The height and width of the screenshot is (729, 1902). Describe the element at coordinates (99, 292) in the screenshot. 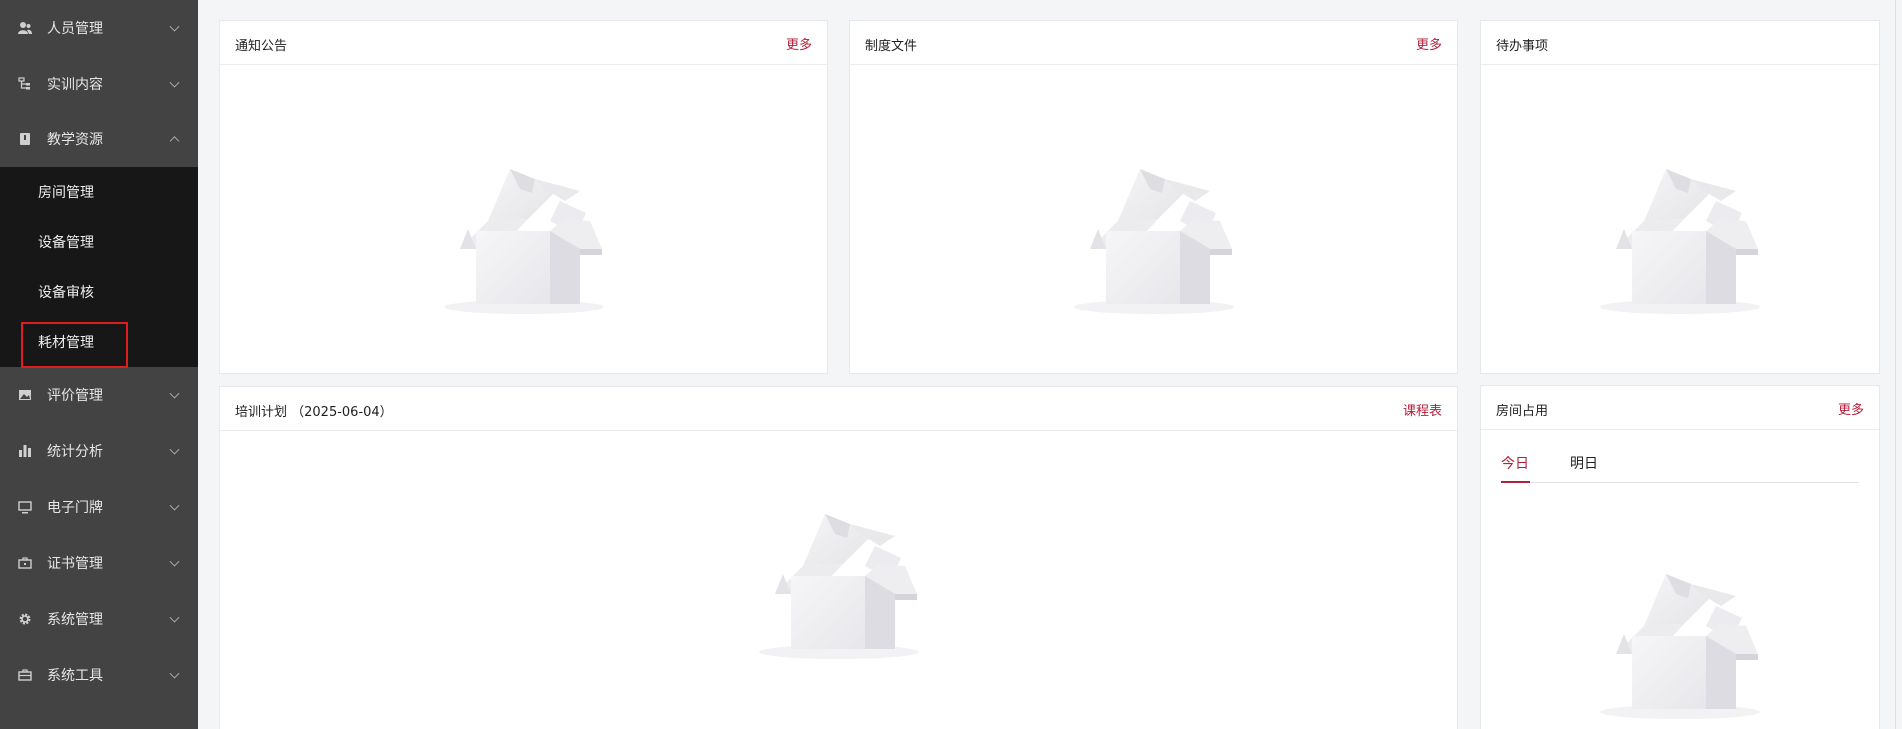

I see `submenu-item-equipment-review: 设备审核` at that location.